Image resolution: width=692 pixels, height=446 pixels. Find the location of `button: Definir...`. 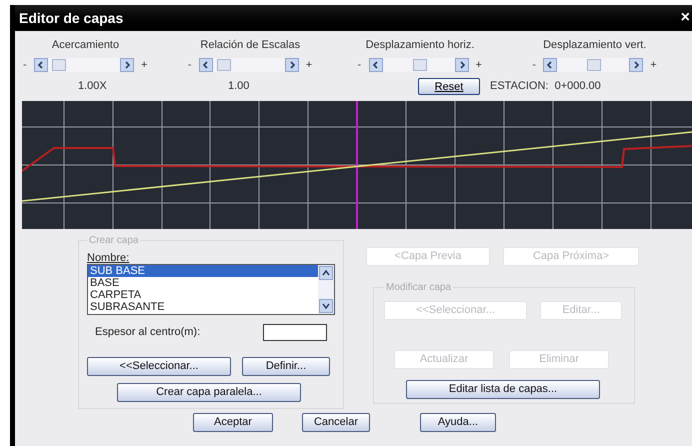

button: Definir... is located at coordinates (286, 366).